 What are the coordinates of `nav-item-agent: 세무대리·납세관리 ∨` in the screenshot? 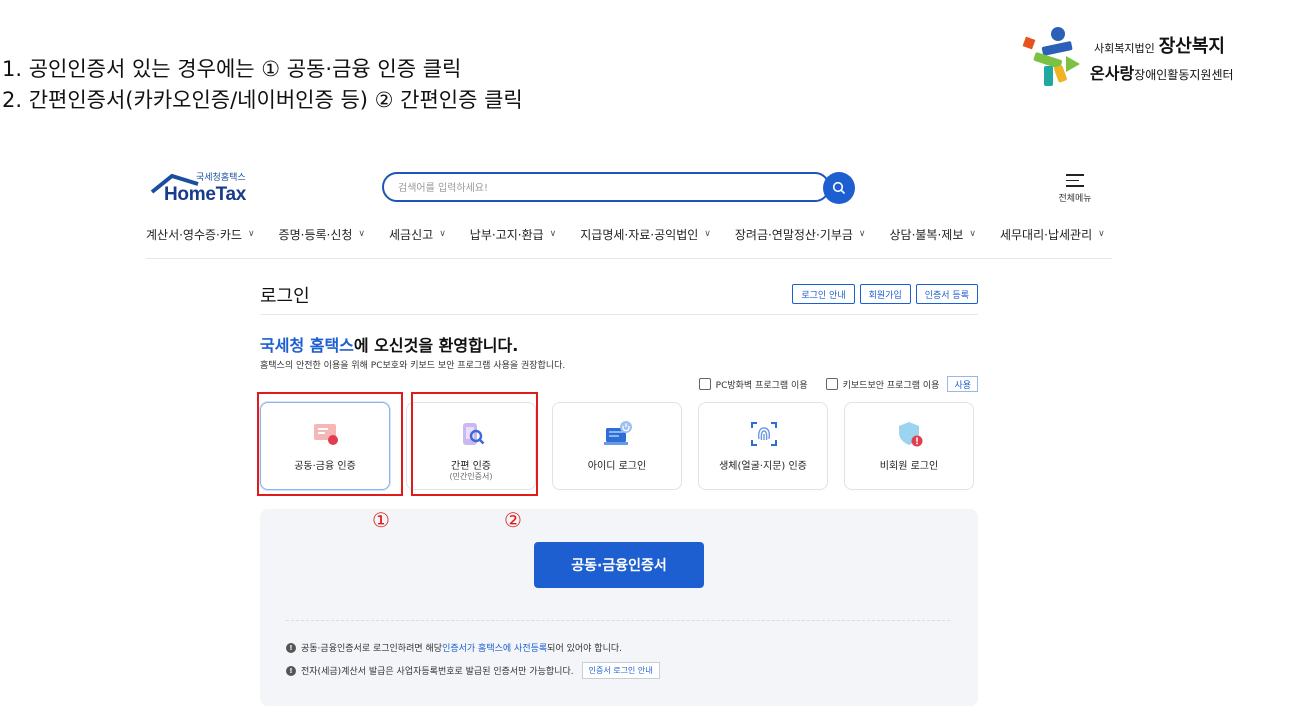 It's located at (1052, 234).